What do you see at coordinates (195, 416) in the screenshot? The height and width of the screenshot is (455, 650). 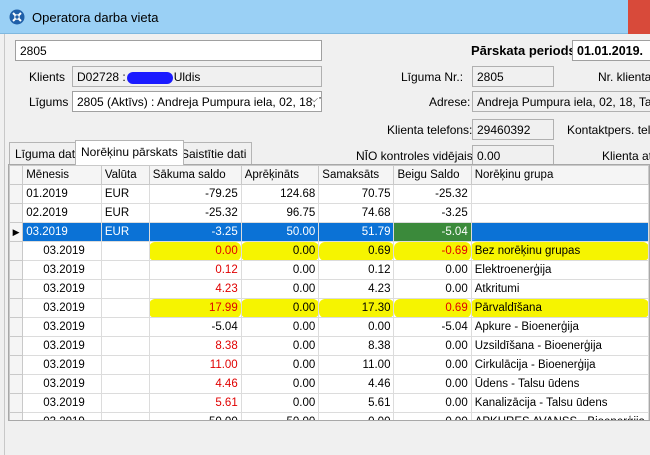 I see `cell-start-balance: -50.00` at bounding box center [195, 416].